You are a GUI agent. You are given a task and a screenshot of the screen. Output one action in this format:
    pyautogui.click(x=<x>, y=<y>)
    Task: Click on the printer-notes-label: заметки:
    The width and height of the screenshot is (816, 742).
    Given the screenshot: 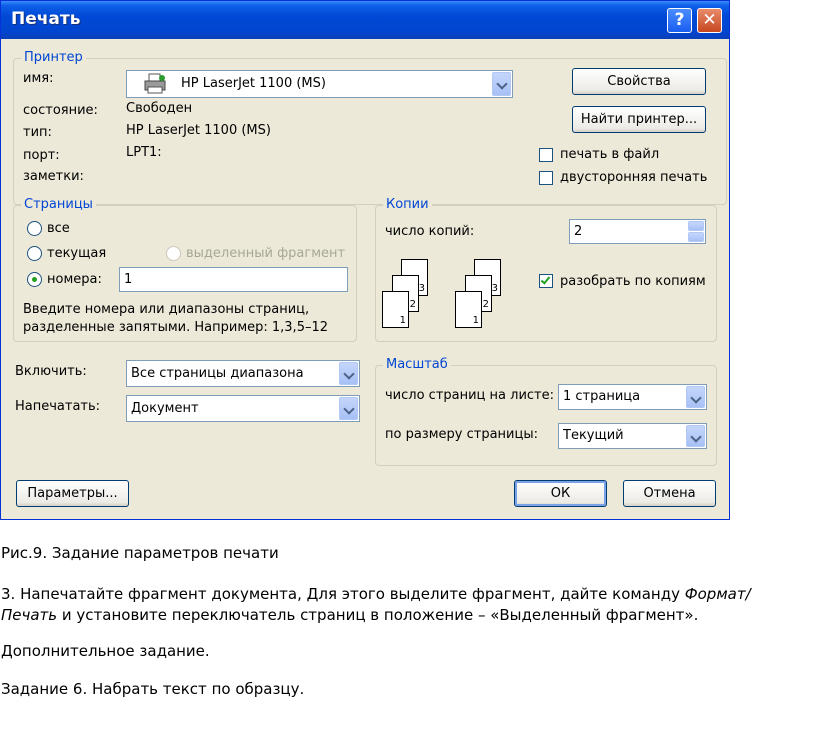 What is the action you would take?
    pyautogui.click(x=53, y=176)
    